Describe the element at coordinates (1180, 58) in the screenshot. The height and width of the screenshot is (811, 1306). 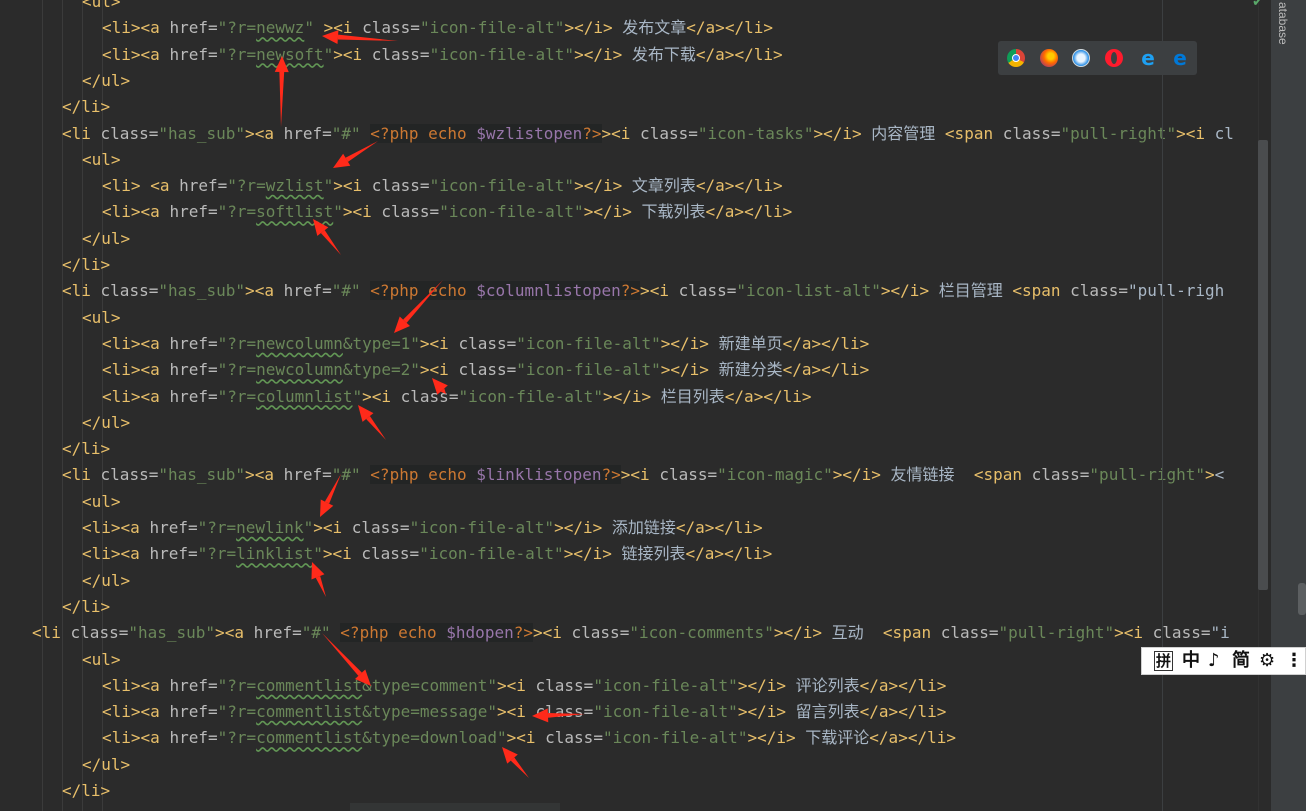
I see `edge-icon: e` at that location.